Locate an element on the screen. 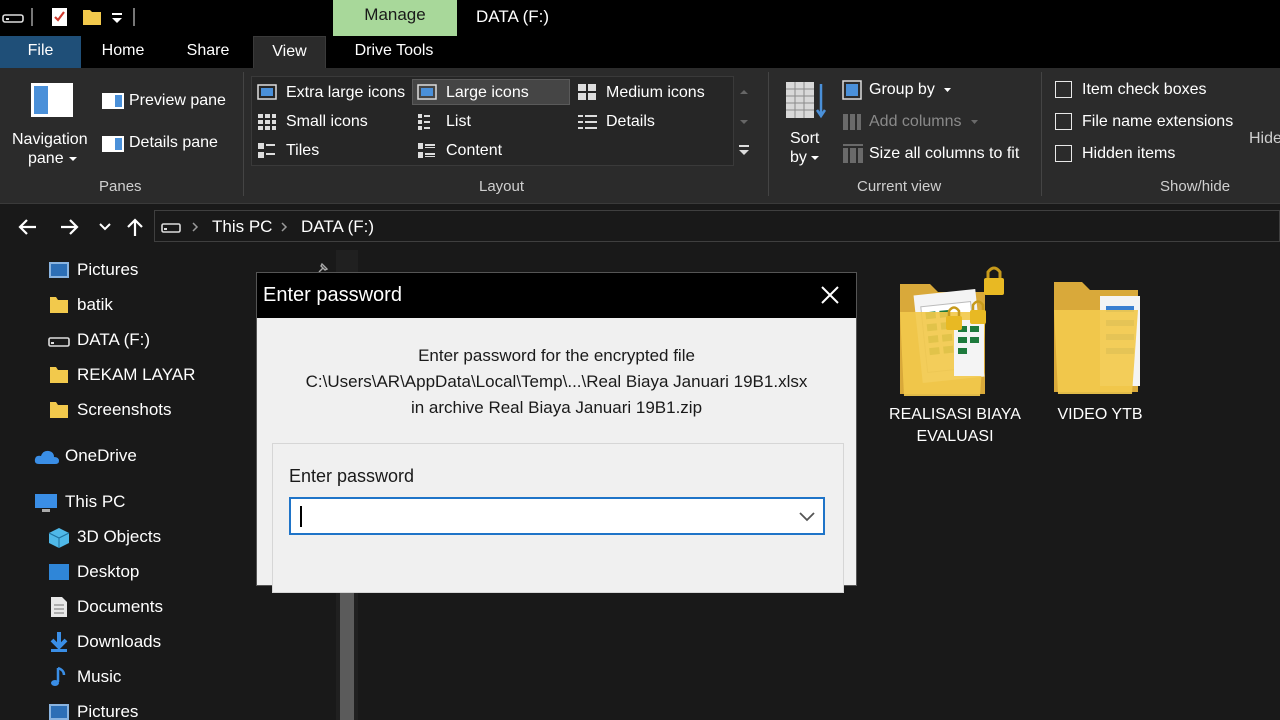 Image resolution: width=1280 pixels, height=720 pixels. sidebar-item-rekam-layar: REKAM LAYAR is located at coordinates (136, 375).